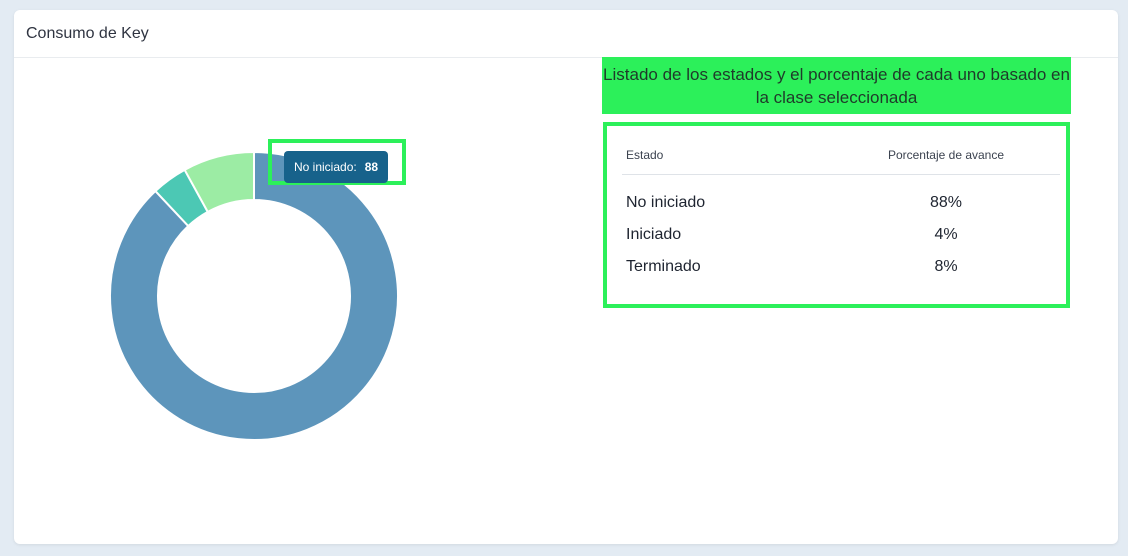 This screenshot has width=1128, height=556. I want to click on chart-tooltip: No iniciado: 88, so click(336, 167).